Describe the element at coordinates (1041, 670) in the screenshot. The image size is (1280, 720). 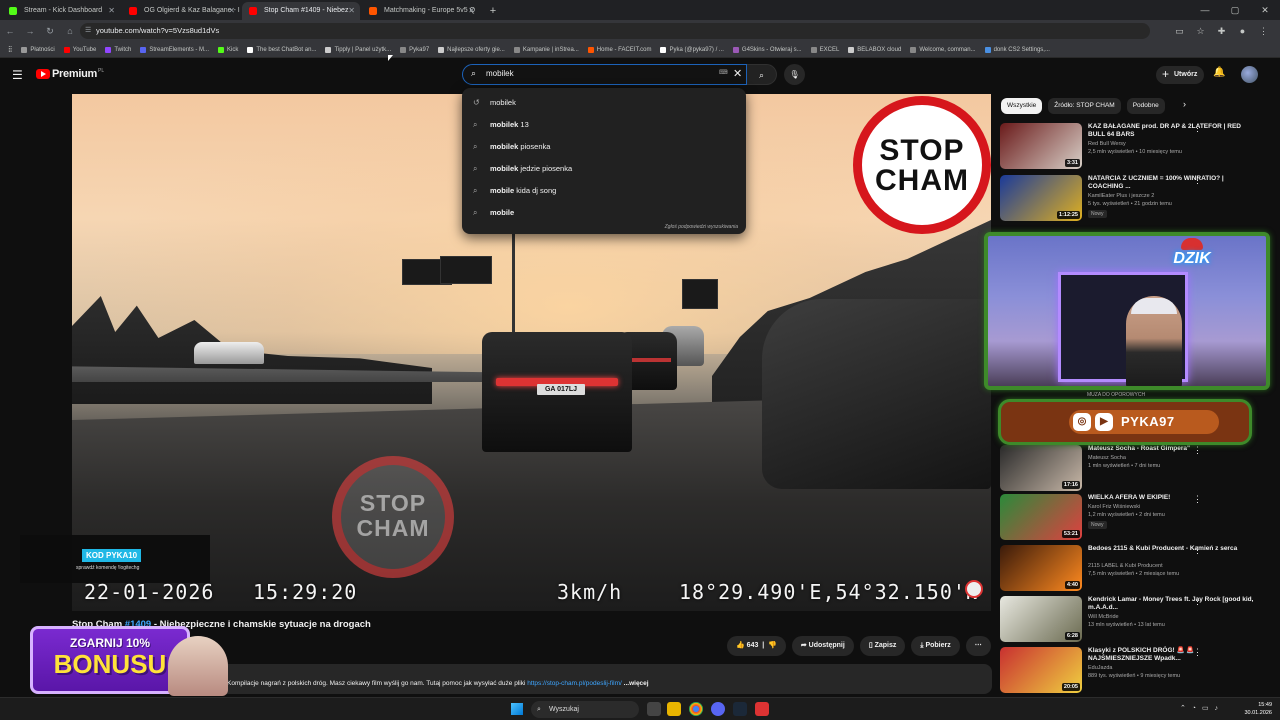
I see `video-thumbnail: 20:05` at that location.